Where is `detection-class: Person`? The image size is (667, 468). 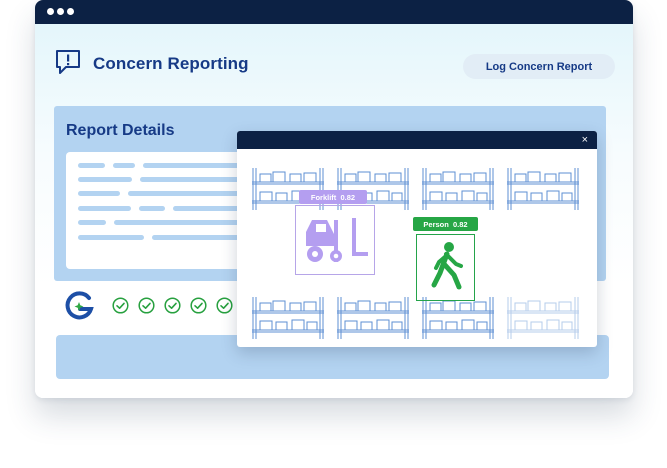 detection-class: Person is located at coordinates (436, 224).